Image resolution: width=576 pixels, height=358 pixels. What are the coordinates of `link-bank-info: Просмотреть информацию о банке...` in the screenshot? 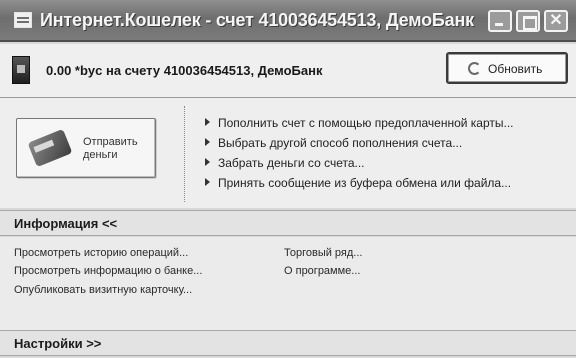 It's located at (108, 271).